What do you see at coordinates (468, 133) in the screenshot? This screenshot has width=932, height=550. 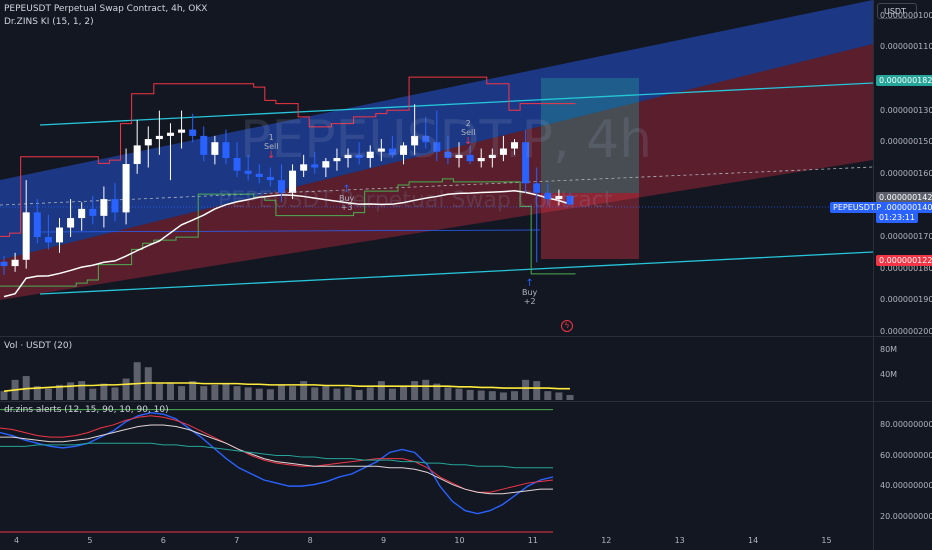 I see `sell-signal-2: 2 Sell ↓` at bounding box center [468, 133].